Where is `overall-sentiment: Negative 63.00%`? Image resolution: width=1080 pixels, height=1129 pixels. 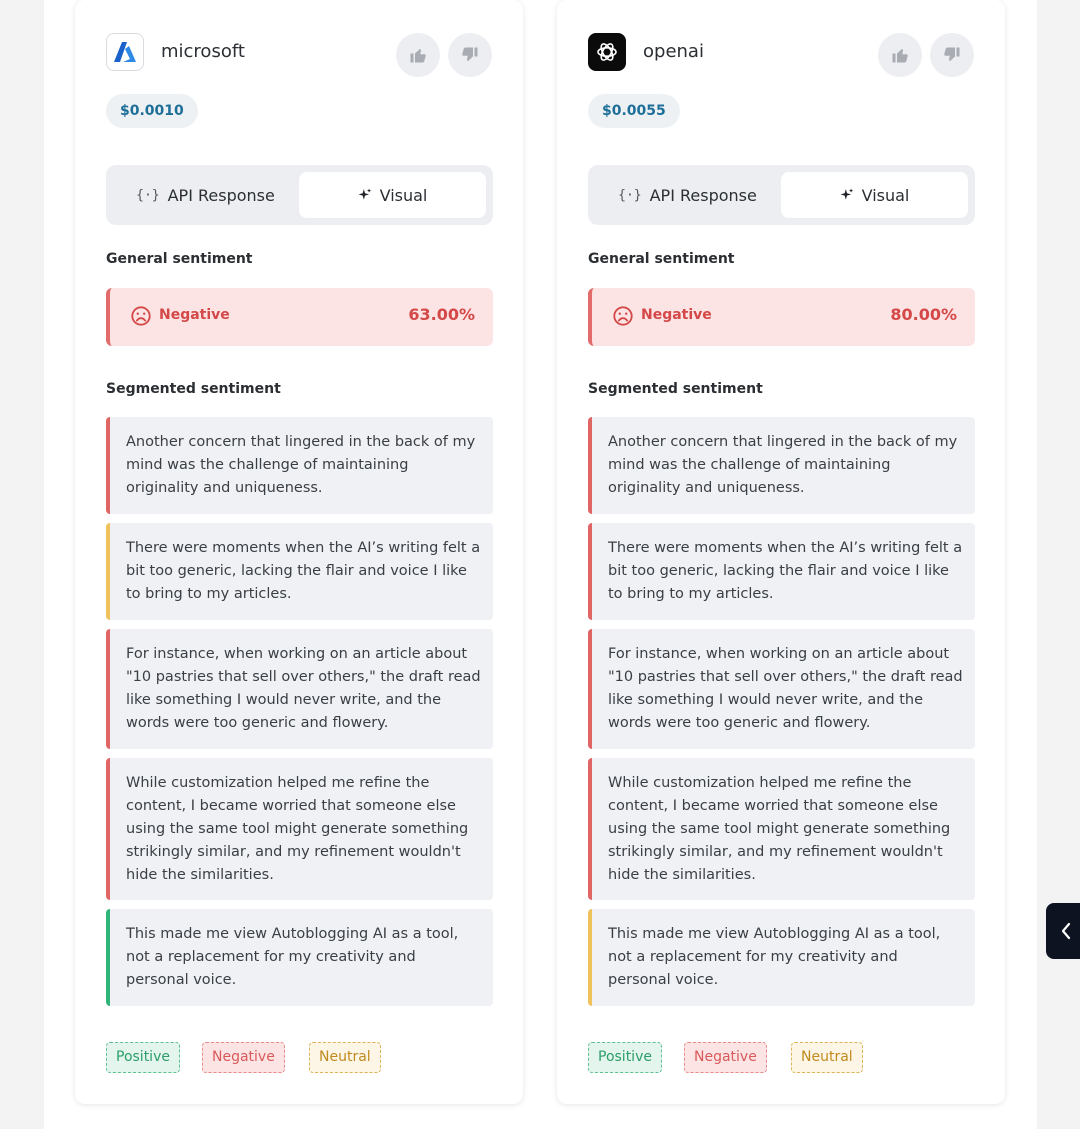
overall-sentiment: Negative 63.00% is located at coordinates (299, 317).